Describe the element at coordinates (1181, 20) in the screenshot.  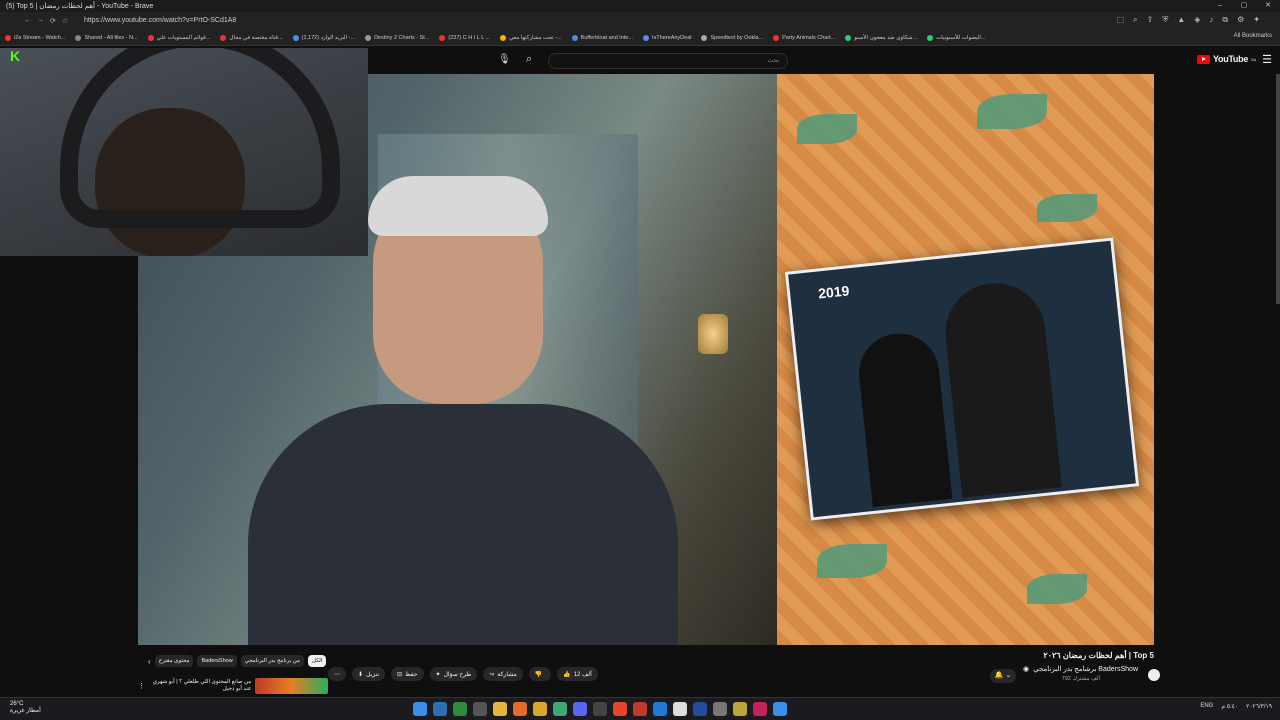
I see `brave-rewards-icon: ▲` at that location.